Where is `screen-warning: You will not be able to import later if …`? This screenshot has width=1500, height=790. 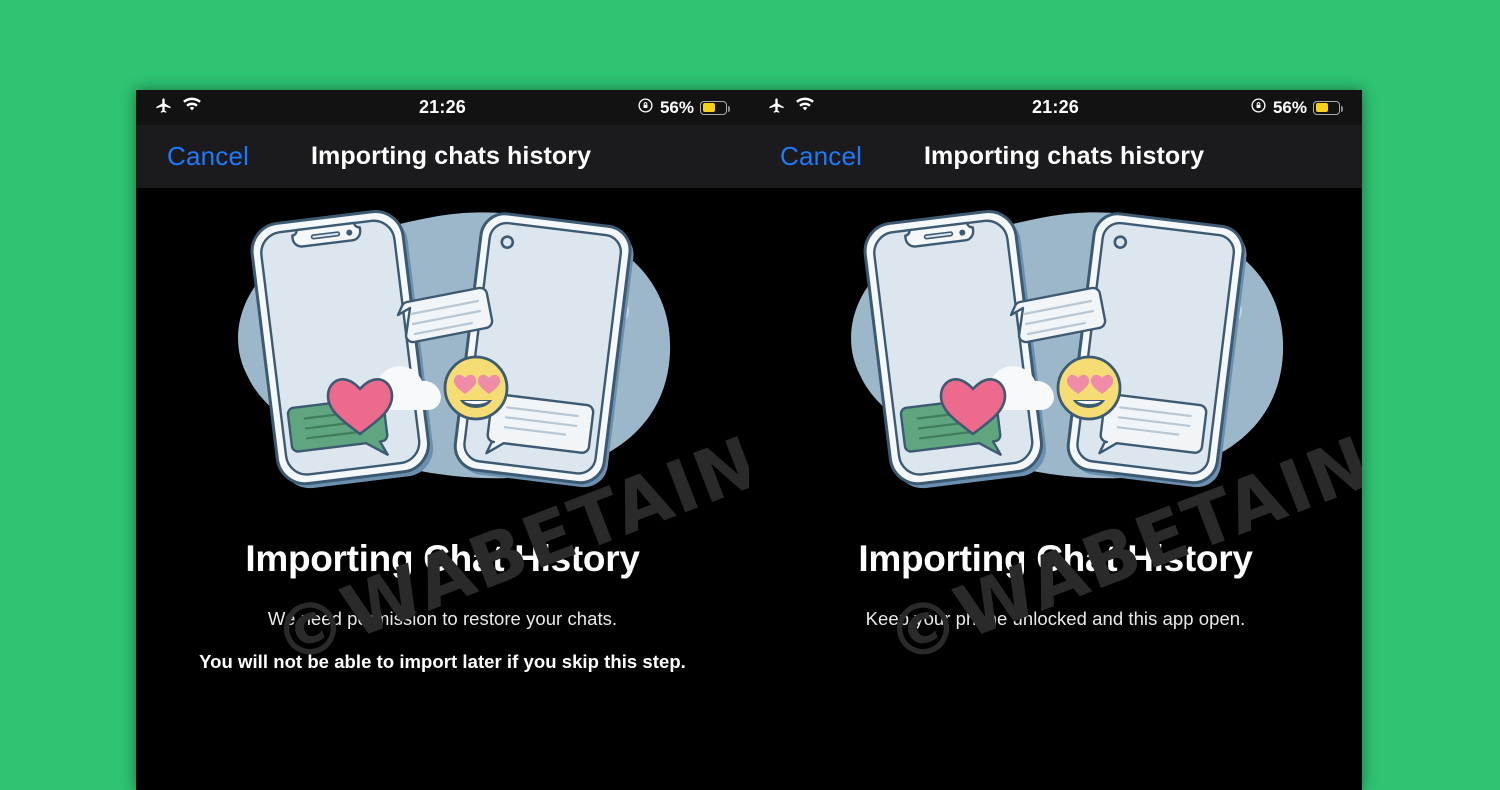 screen-warning: You will not be able to import later if … is located at coordinates (442, 661).